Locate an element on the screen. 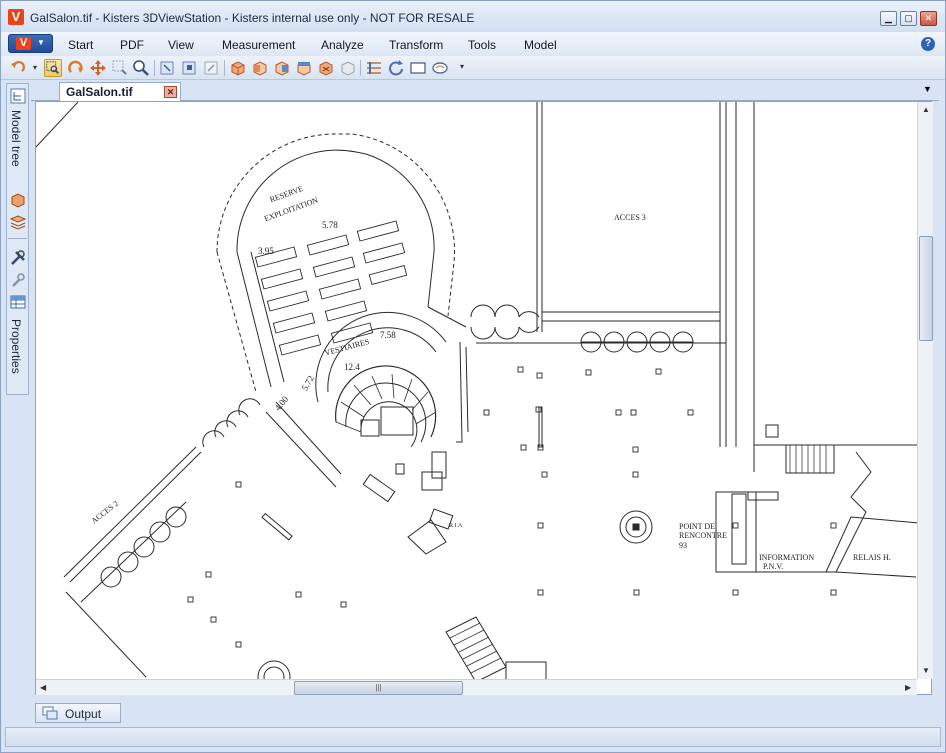  output-tab: Output is located at coordinates (78, 713).